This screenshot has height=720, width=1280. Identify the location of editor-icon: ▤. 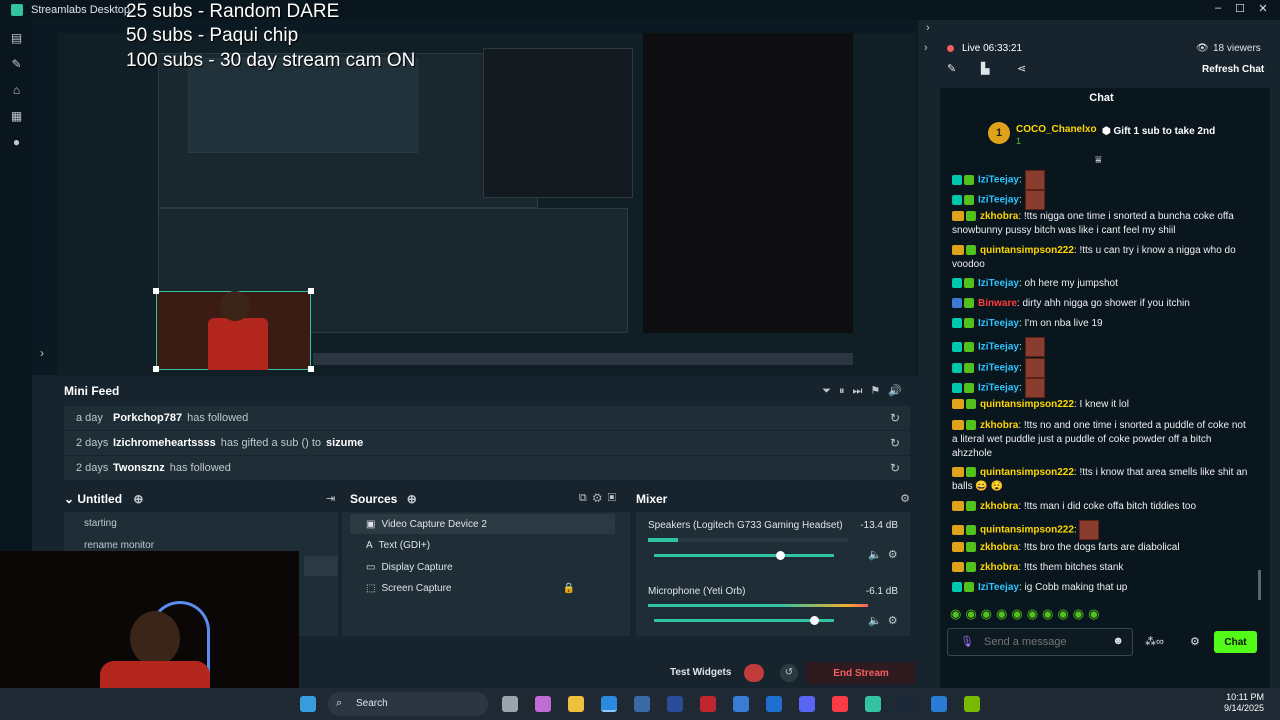
(16, 38).